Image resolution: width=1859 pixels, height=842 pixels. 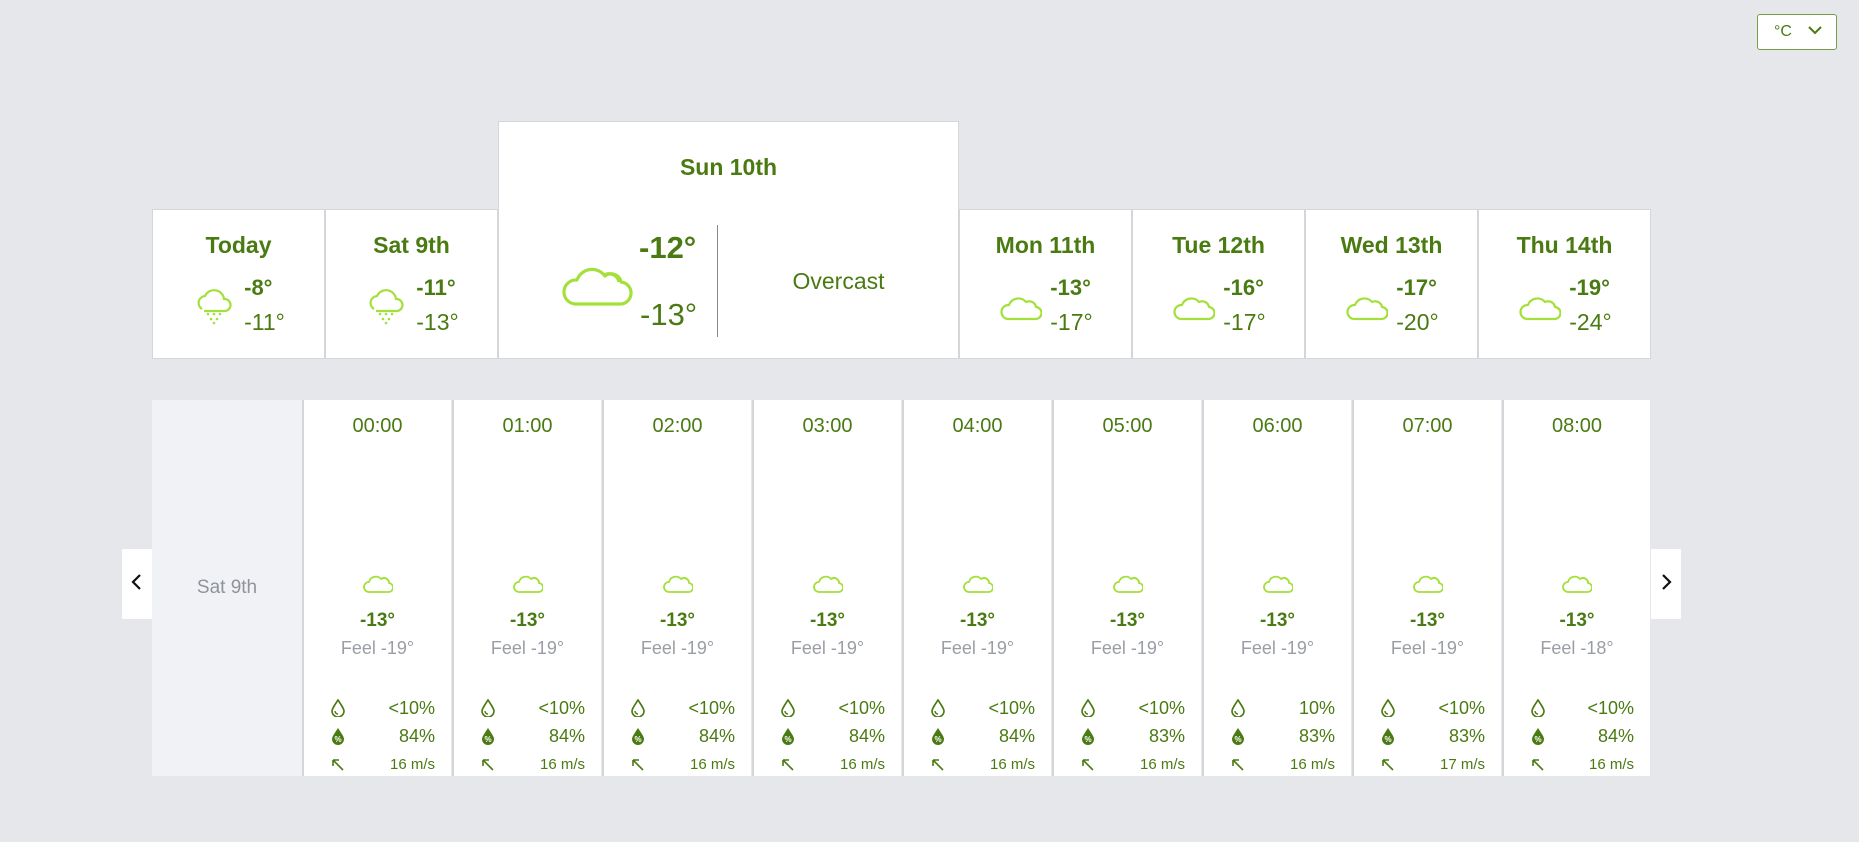 I want to click on day-name: Sat 9th, so click(x=411, y=245).